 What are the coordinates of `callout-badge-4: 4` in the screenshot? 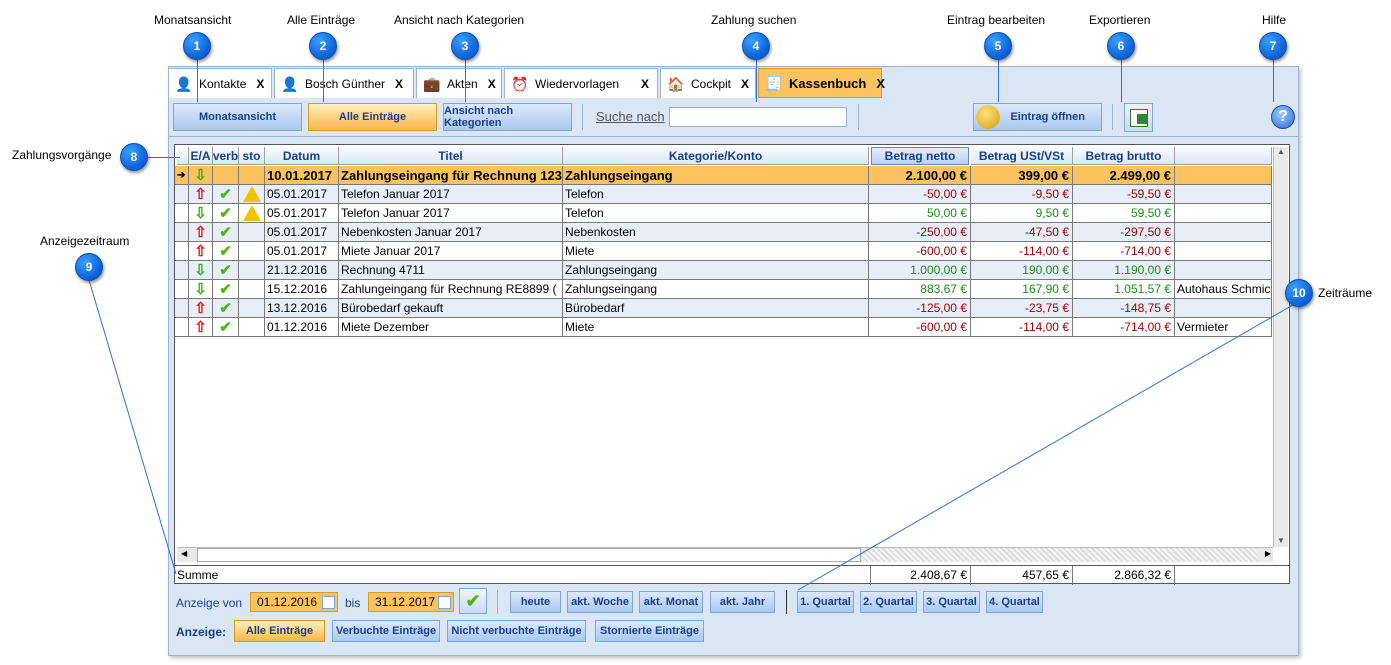 It's located at (756, 46).